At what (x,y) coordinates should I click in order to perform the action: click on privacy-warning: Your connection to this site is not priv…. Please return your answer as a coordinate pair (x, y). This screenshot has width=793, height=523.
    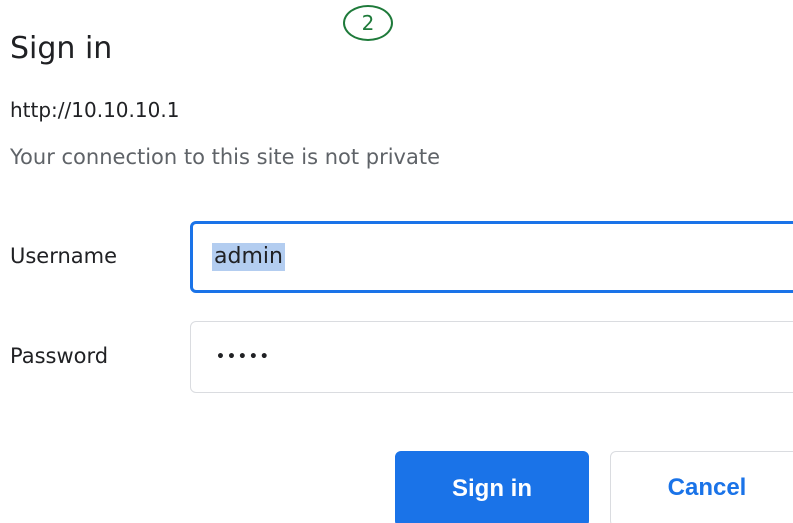
    Looking at the image, I should click on (225, 157).